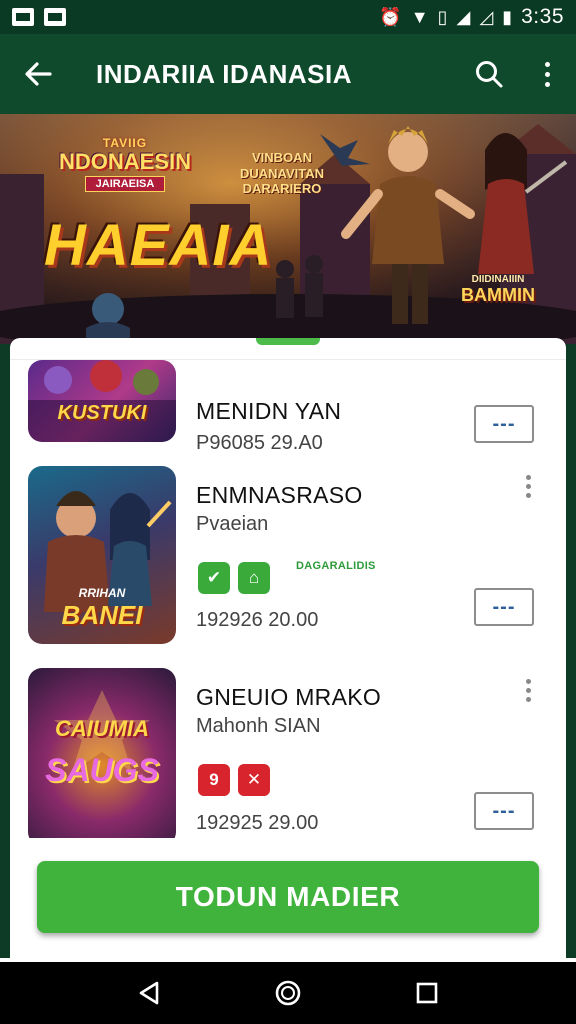  Describe the element at coordinates (336, 566) in the screenshot. I see `badge-label: DAGARALIDIS` at that location.